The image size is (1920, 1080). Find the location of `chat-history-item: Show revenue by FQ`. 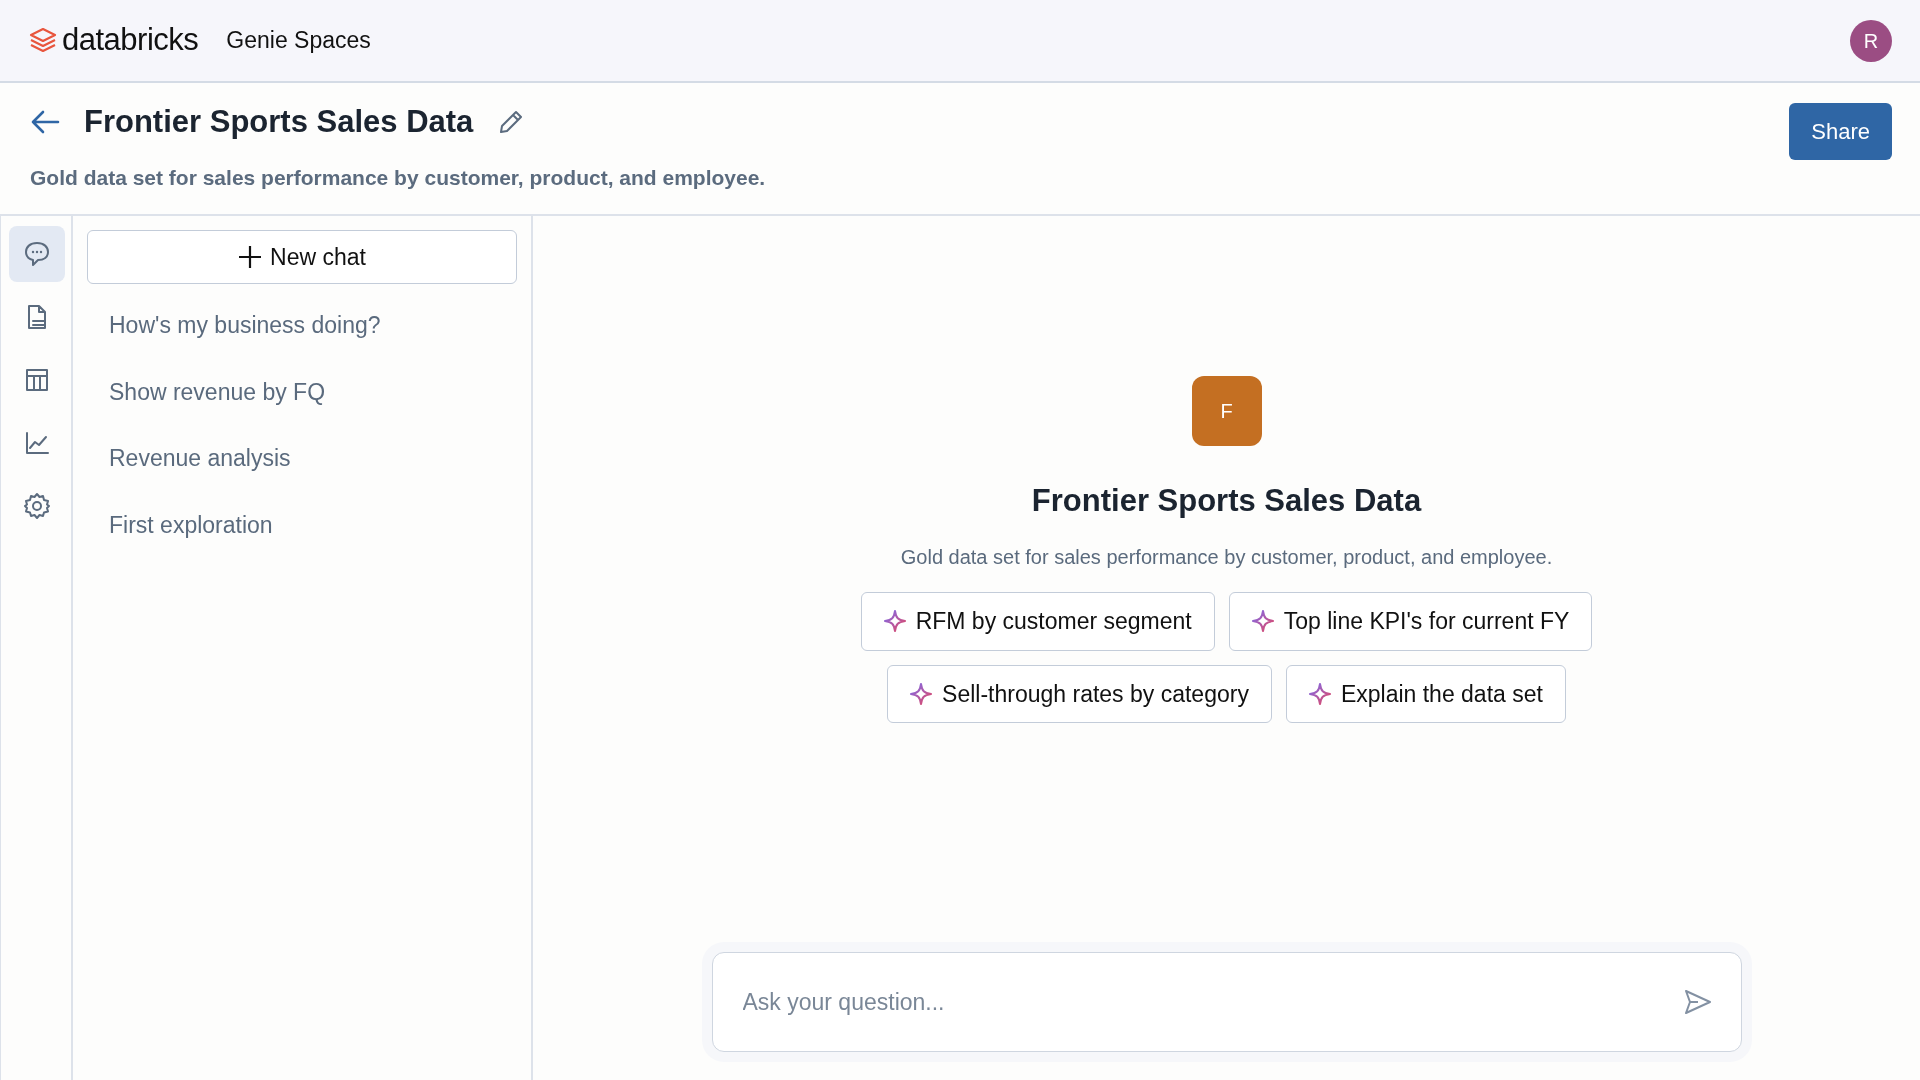

chat-history-item: Show revenue by FQ is located at coordinates (302, 392).